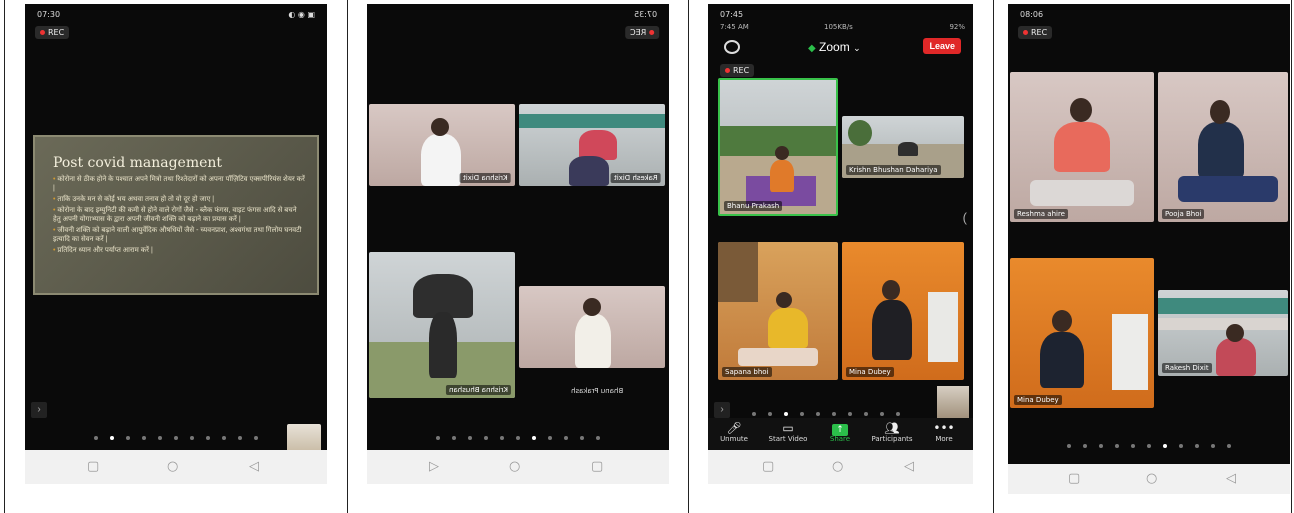 The image size is (1294, 513). Describe the element at coordinates (442, 325) in the screenshot. I see `video-tile: Krishna Bhushan` at that location.